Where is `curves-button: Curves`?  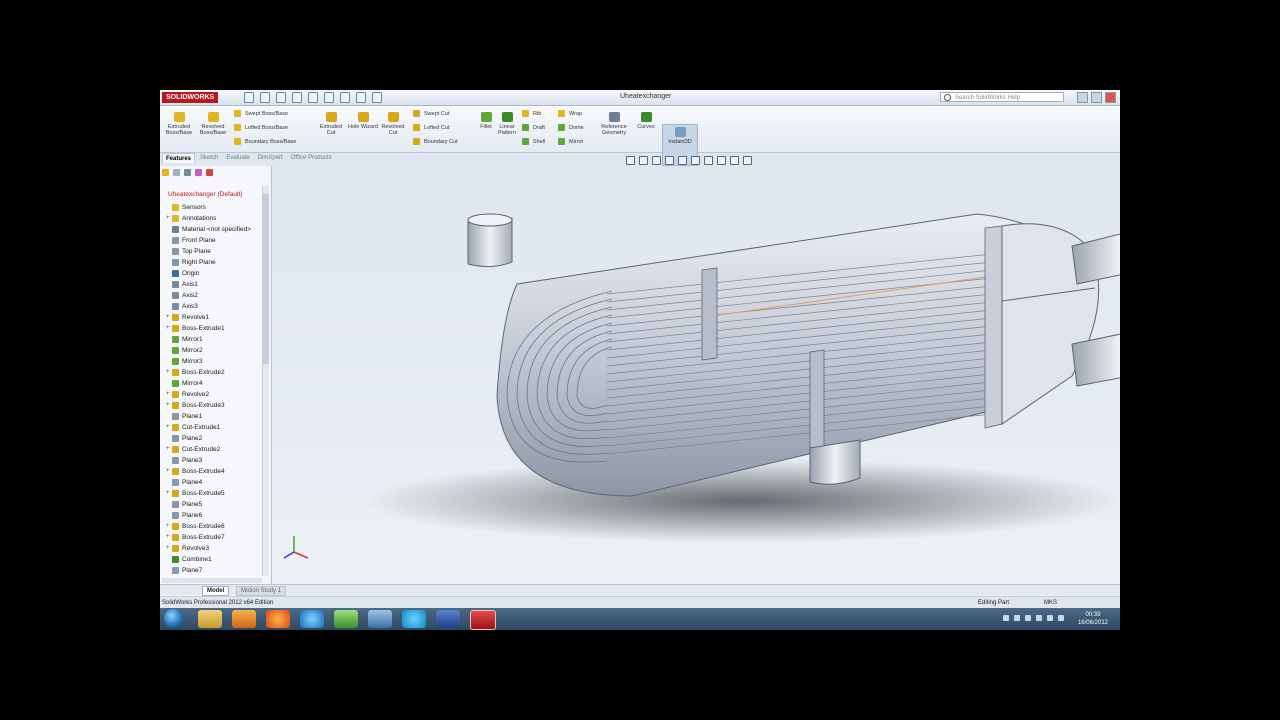 curves-button: Curves is located at coordinates (646, 121).